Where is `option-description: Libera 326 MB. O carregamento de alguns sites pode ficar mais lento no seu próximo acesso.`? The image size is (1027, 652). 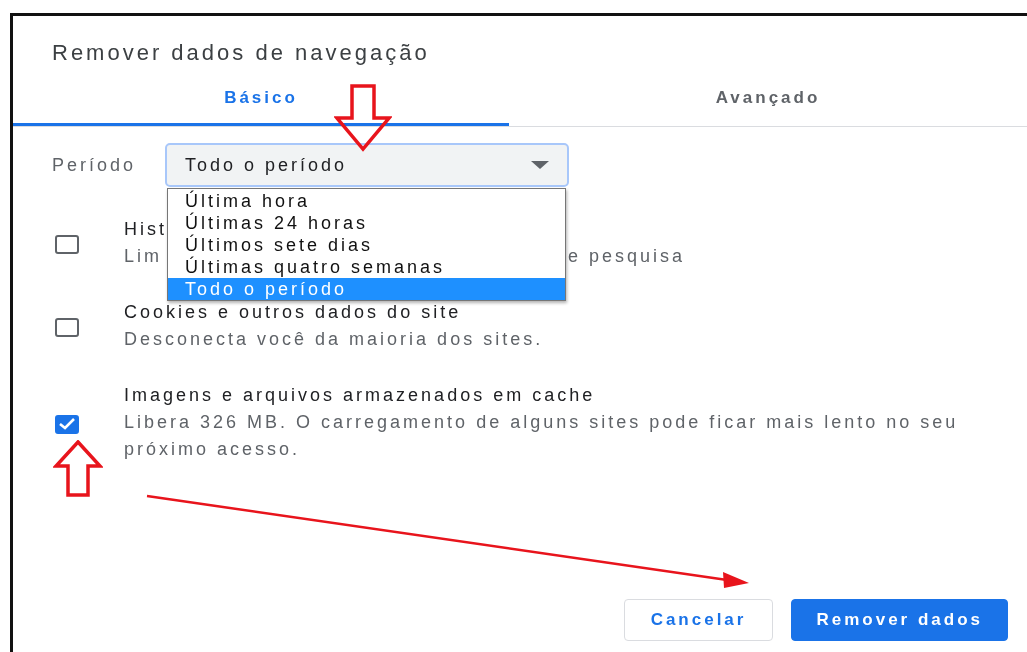 option-description: Libera 326 MB. O carregamento de alguns sites pode ficar mais lento no seu próximo acesso. is located at coordinates (541, 435).